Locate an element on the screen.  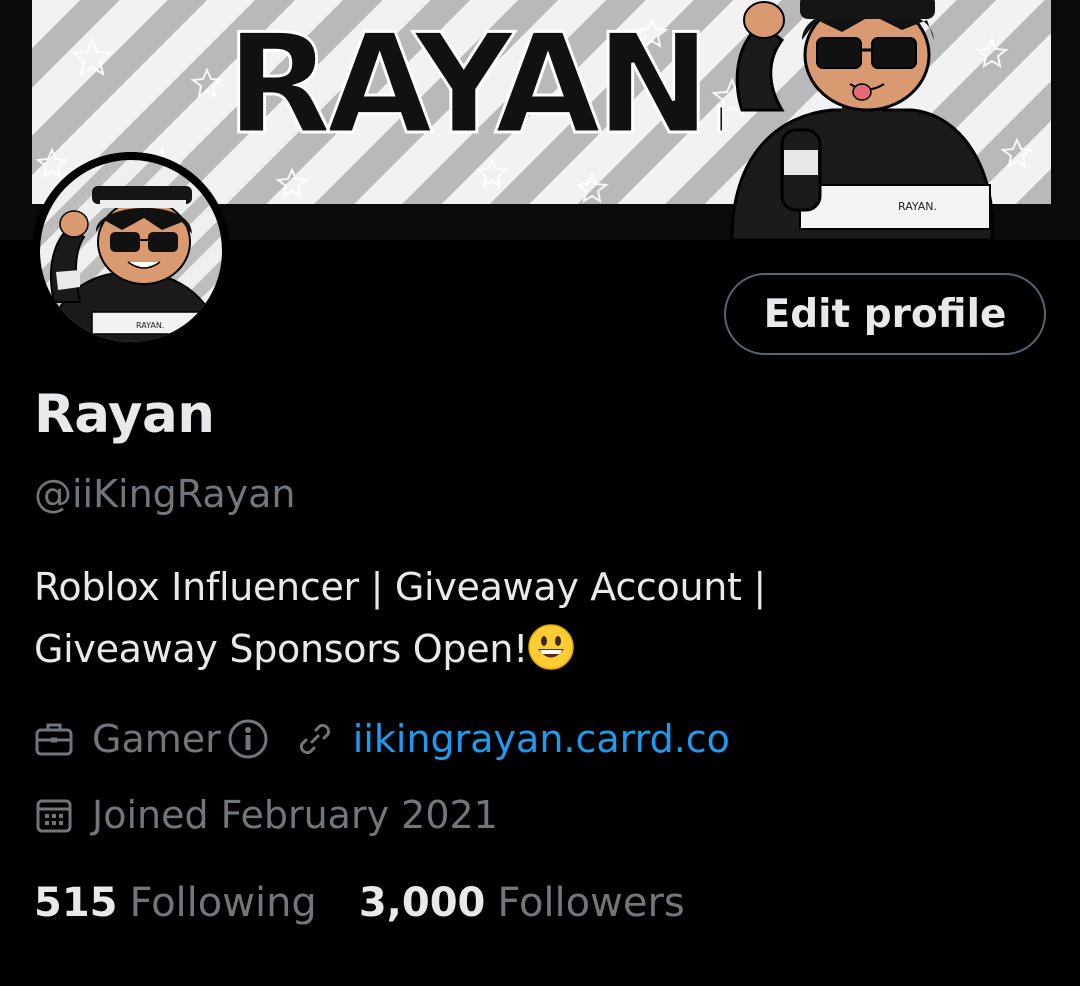
bio-line-1: Roblox Influencer | Giveaway Account | is located at coordinates (400, 587).